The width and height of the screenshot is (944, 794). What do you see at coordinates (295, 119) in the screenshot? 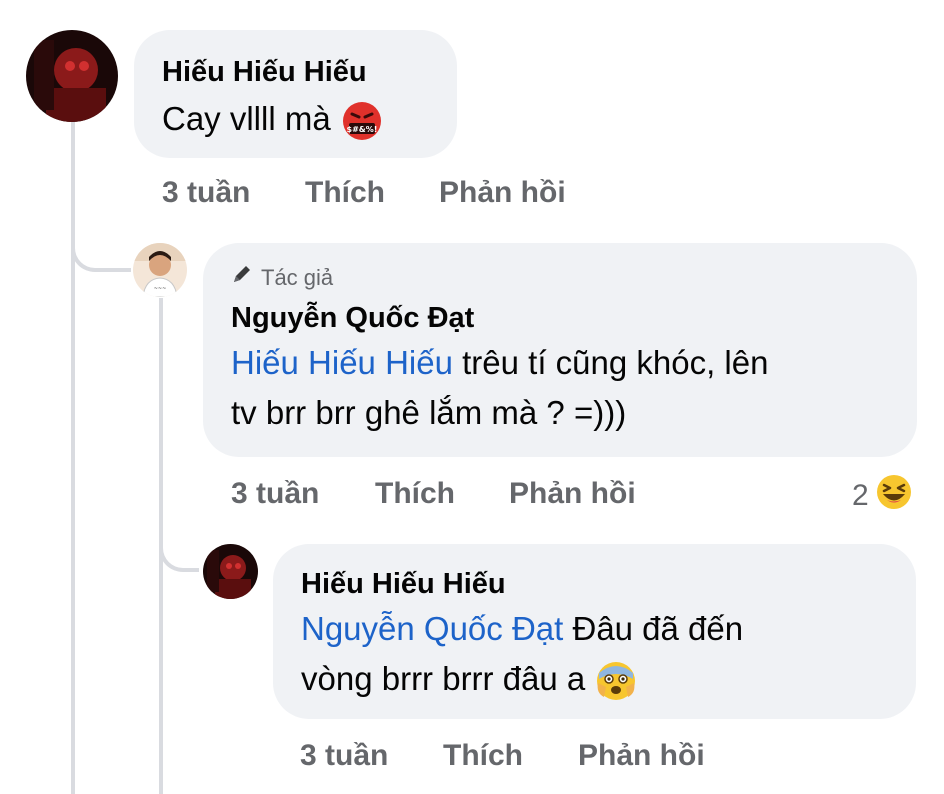
I see `comment-text: Cay vllll mà $#&%!` at bounding box center [295, 119].